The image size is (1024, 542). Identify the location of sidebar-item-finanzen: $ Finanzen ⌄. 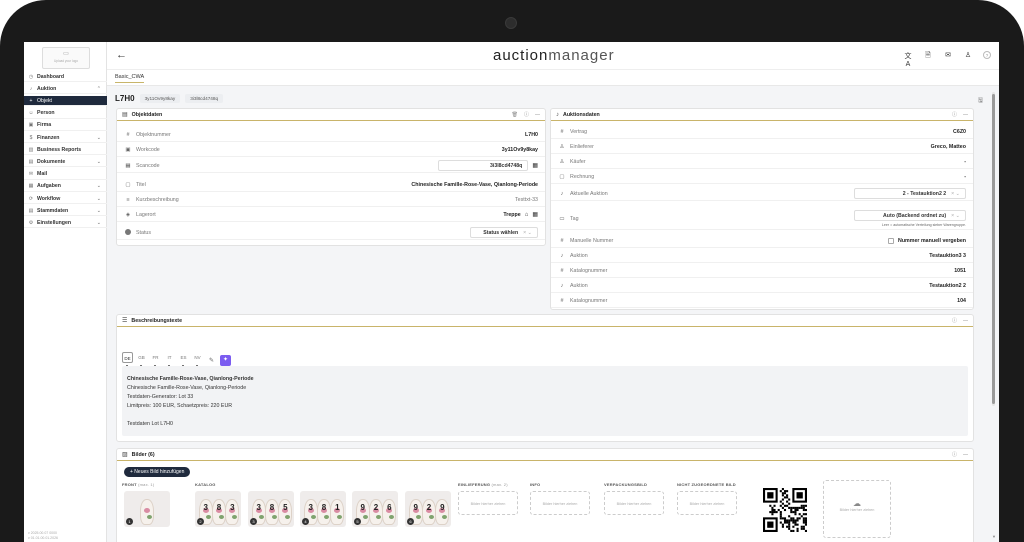
(65, 138).